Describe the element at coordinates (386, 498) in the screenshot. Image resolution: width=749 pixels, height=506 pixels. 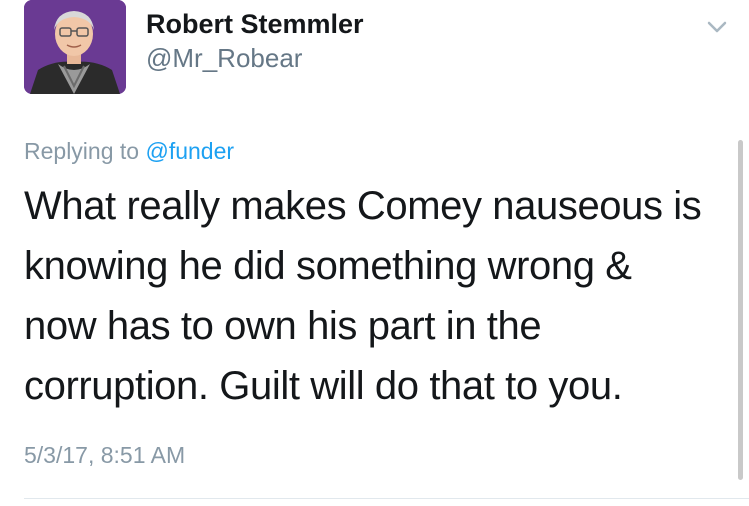
I see `divider` at that location.